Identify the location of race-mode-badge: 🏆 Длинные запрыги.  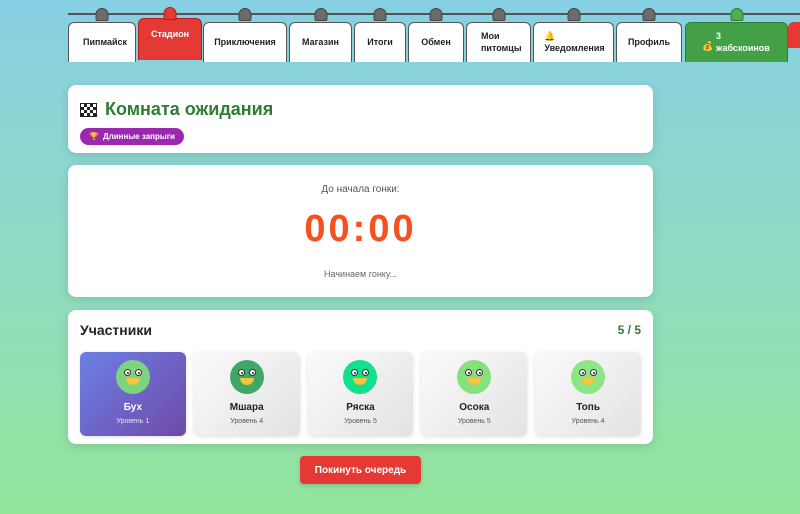
(132, 136).